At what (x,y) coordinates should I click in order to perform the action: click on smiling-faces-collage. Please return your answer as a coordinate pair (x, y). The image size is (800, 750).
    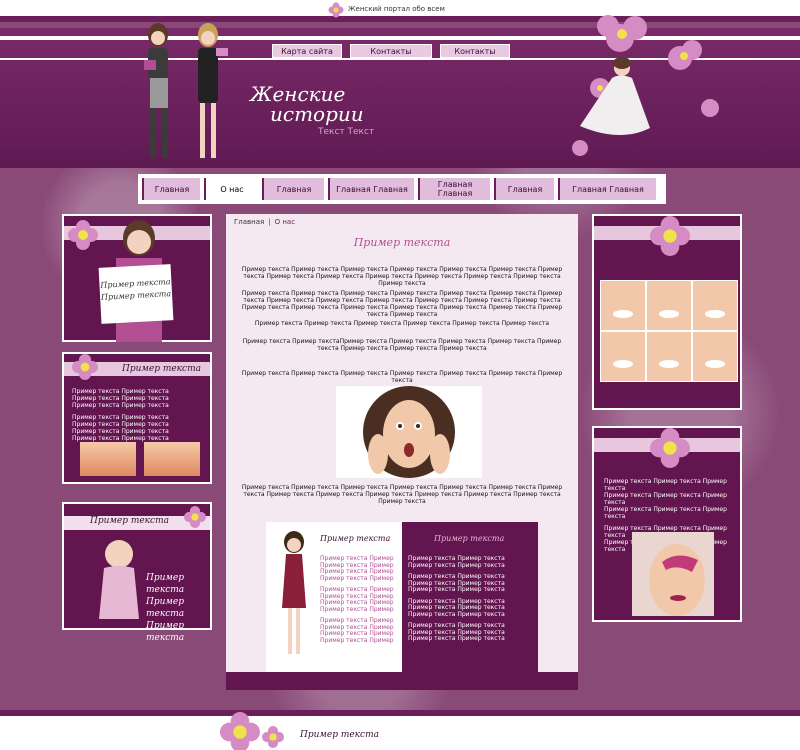
    Looking at the image, I should click on (669, 331).